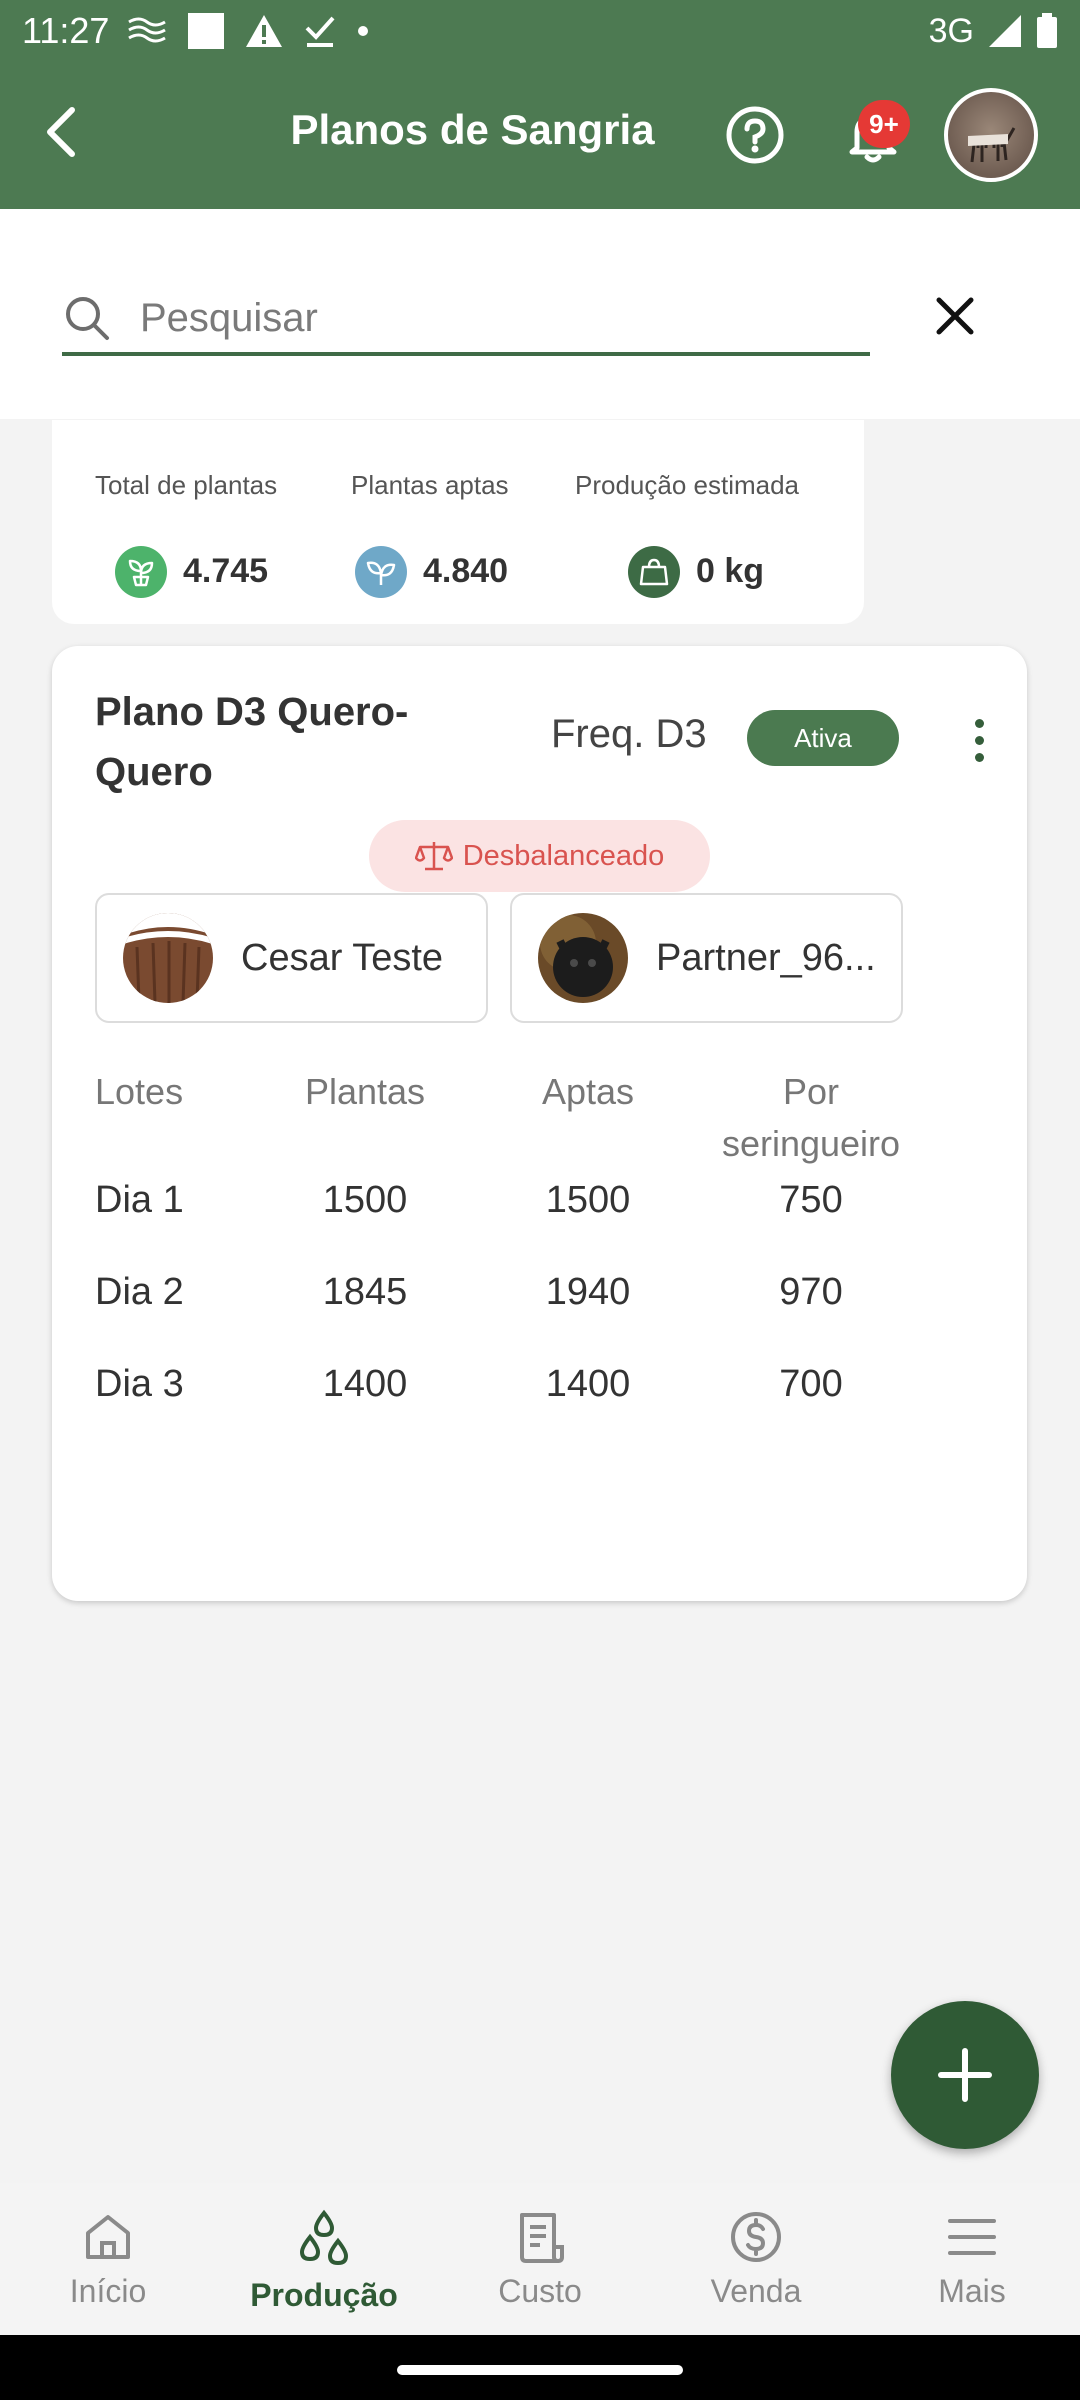 This screenshot has width=1080, height=2400. I want to click on app-header: 11:27 3G Planos de Sangria 9+, so click(540, 104).